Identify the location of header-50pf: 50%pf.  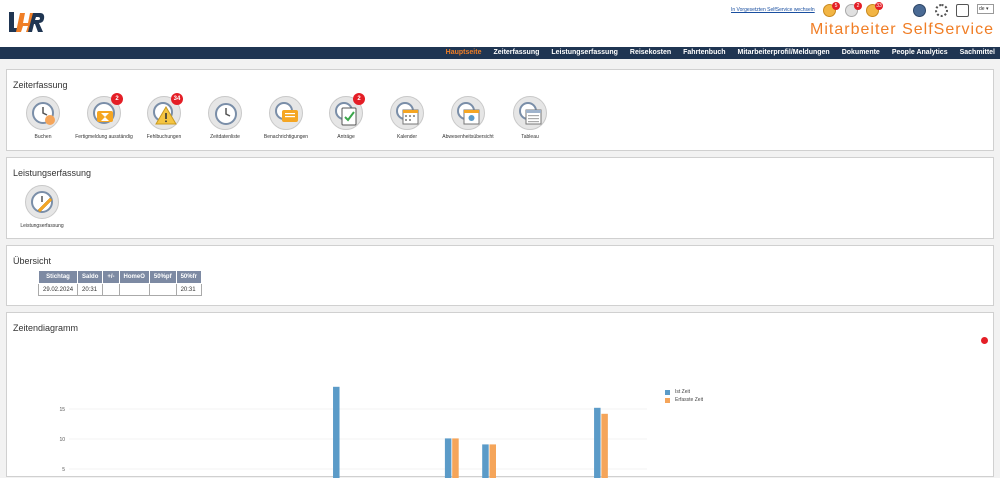
(162, 277).